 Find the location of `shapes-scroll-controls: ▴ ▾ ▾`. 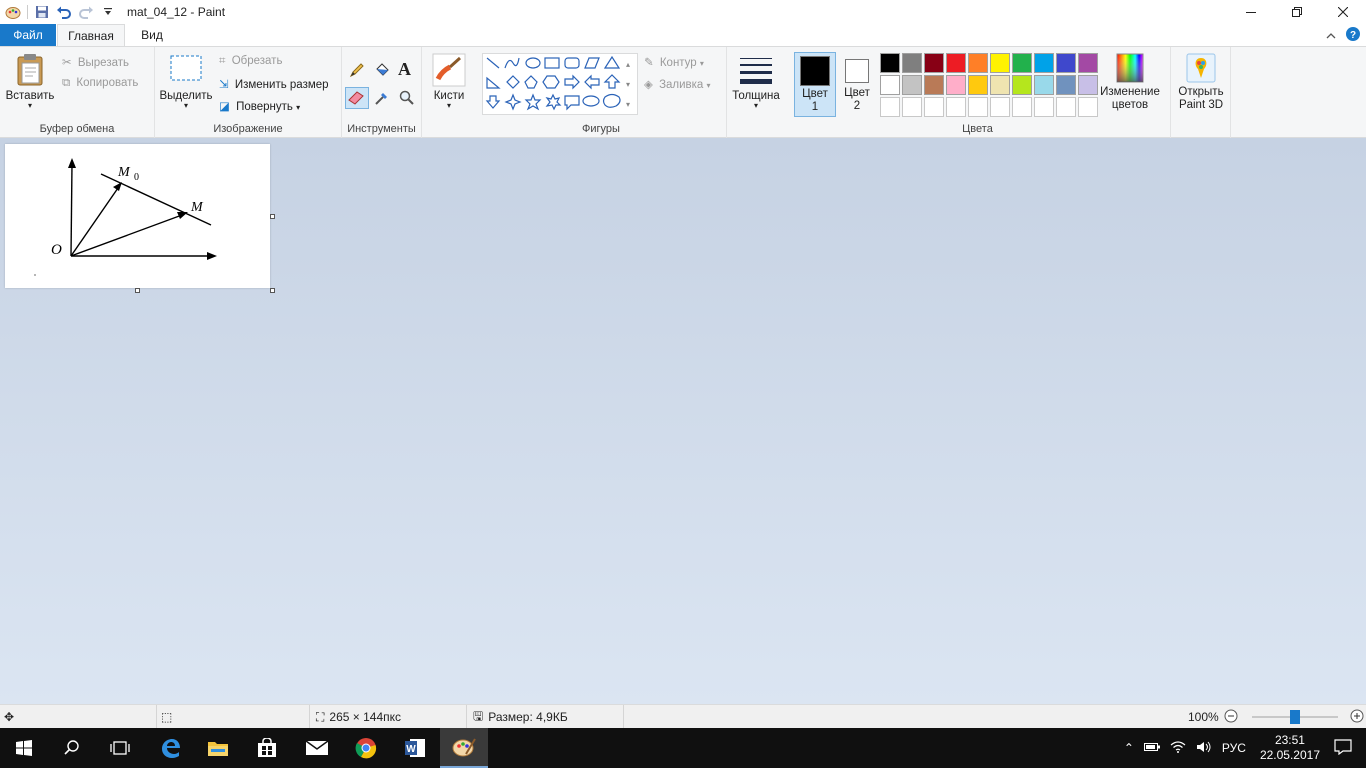

shapes-scroll-controls: ▴ ▾ ▾ is located at coordinates (628, 85).